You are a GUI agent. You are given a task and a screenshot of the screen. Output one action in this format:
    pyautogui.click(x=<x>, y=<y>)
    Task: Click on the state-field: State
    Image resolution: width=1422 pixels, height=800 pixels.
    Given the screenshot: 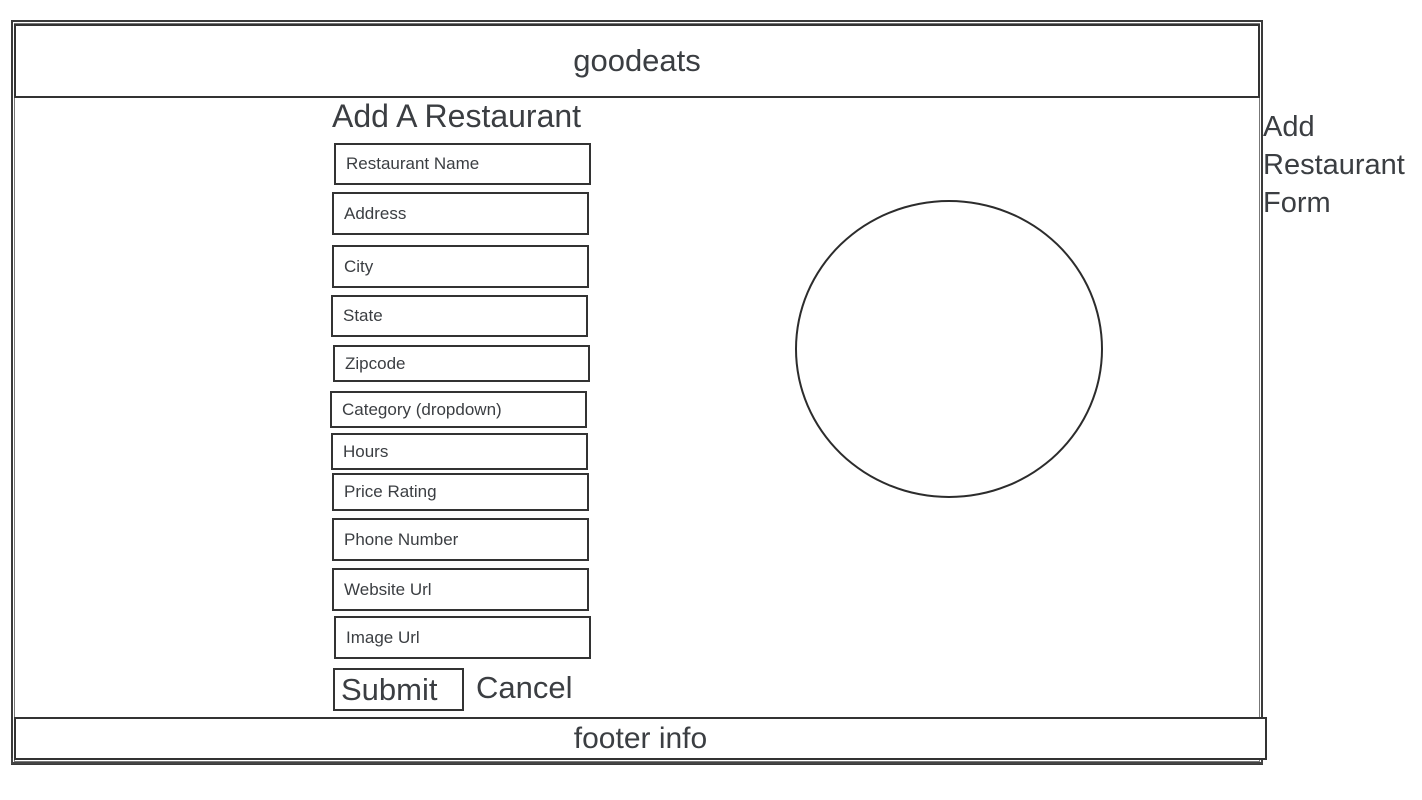 What is the action you would take?
    pyautogui.click(x=459, y=316)
    